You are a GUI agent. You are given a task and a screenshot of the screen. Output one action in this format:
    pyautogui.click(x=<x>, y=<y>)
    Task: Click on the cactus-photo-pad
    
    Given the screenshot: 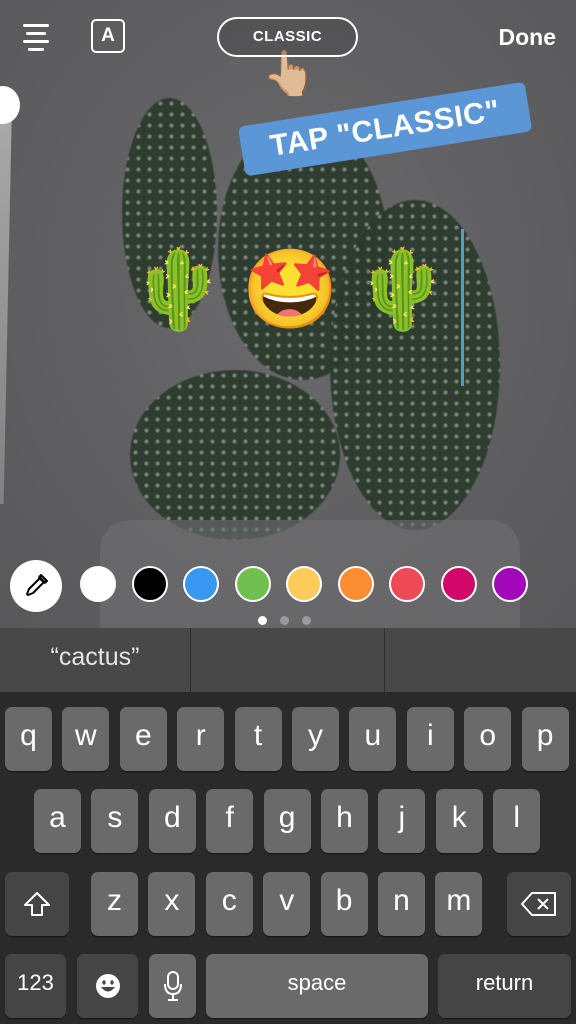 What is the action you would take?
    pyautogui.click(x=235, y=455)
    